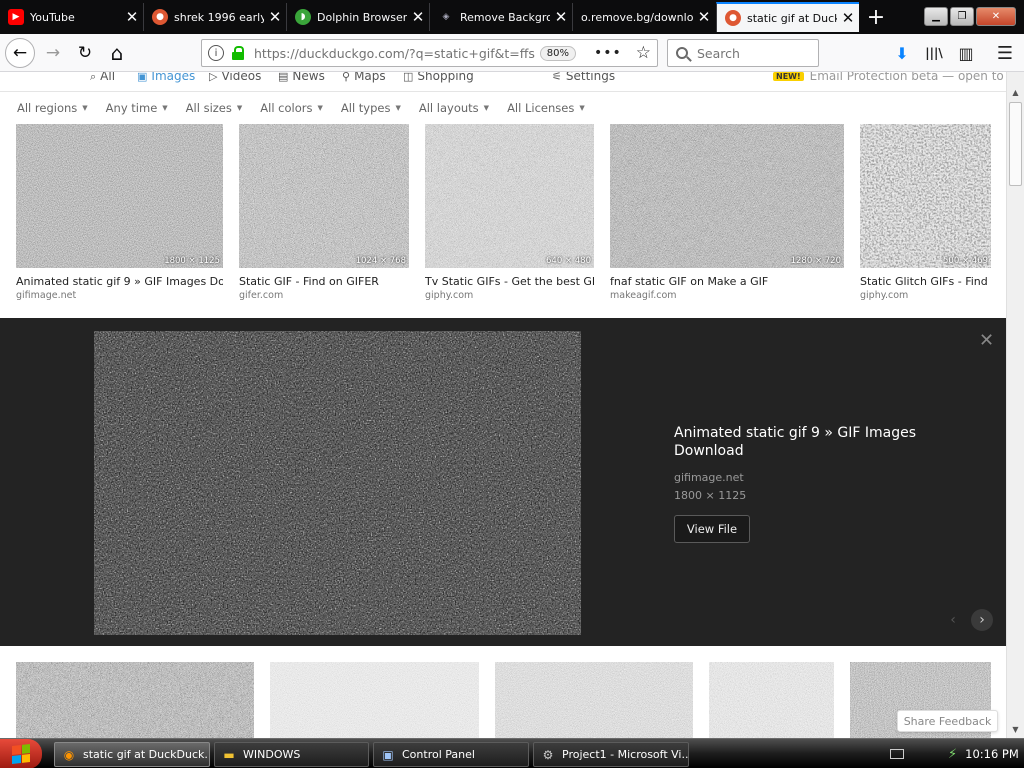 Image resolution: width=1024 pixels, height=768 pixels. What do you see at coordinates (966, 53) in the screenshot?
I see `sidebar-icon: ▥` at bounding box center [966, 53].